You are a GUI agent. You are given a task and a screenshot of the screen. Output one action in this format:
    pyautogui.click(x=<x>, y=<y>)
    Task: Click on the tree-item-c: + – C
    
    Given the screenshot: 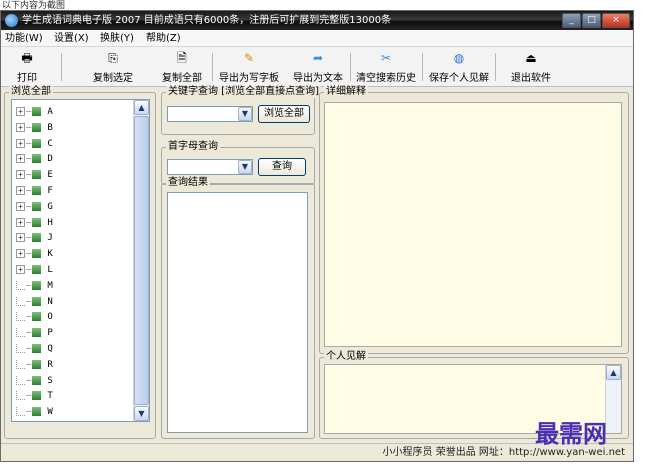 What is the action you would take?
    pyautogui.click(x=34, y=144)
    